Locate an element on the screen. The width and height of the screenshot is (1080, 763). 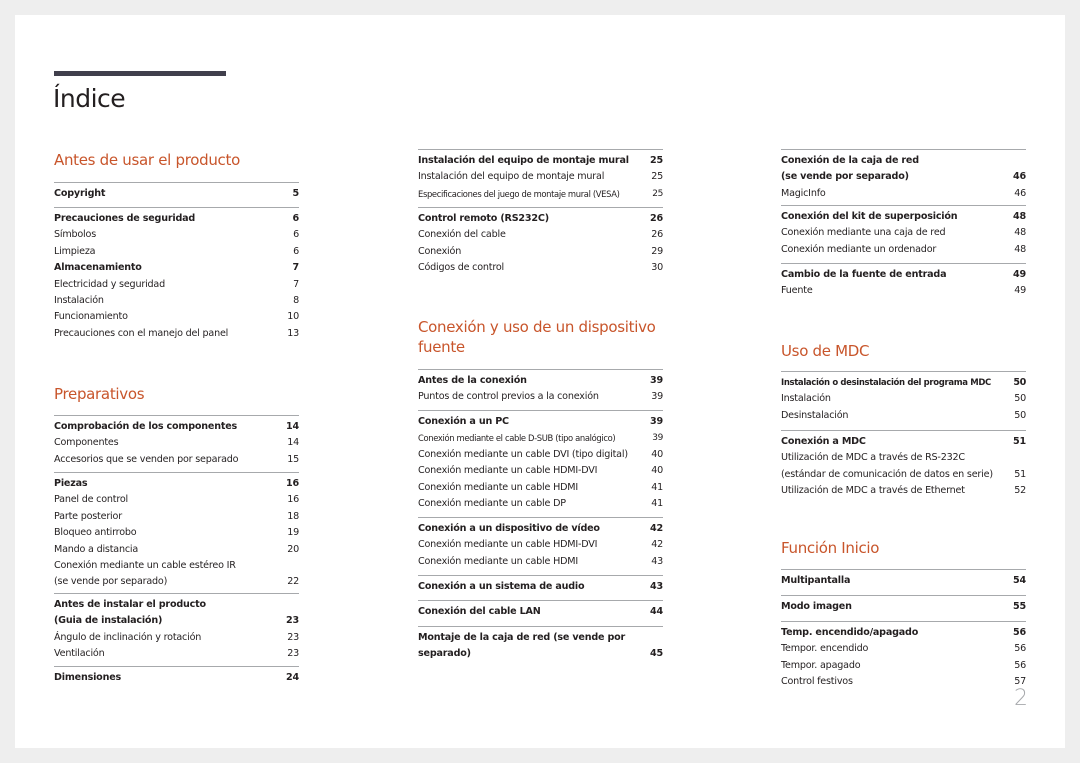
toc-entry-link: Bloqueo antirrobo 19 is located at coordinates (176, 533).